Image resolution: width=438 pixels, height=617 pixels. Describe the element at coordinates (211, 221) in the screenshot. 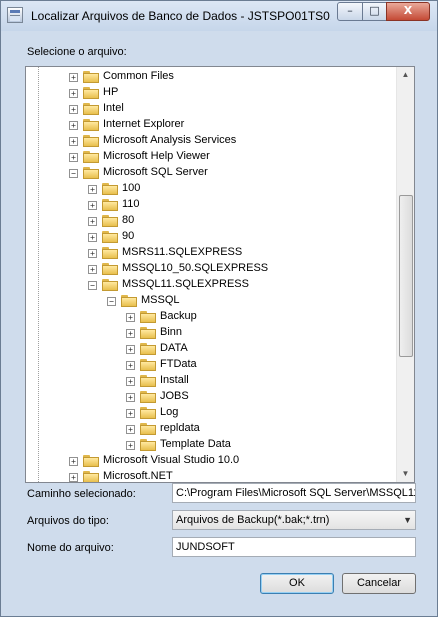

I see `tree-item: +80` at that location.